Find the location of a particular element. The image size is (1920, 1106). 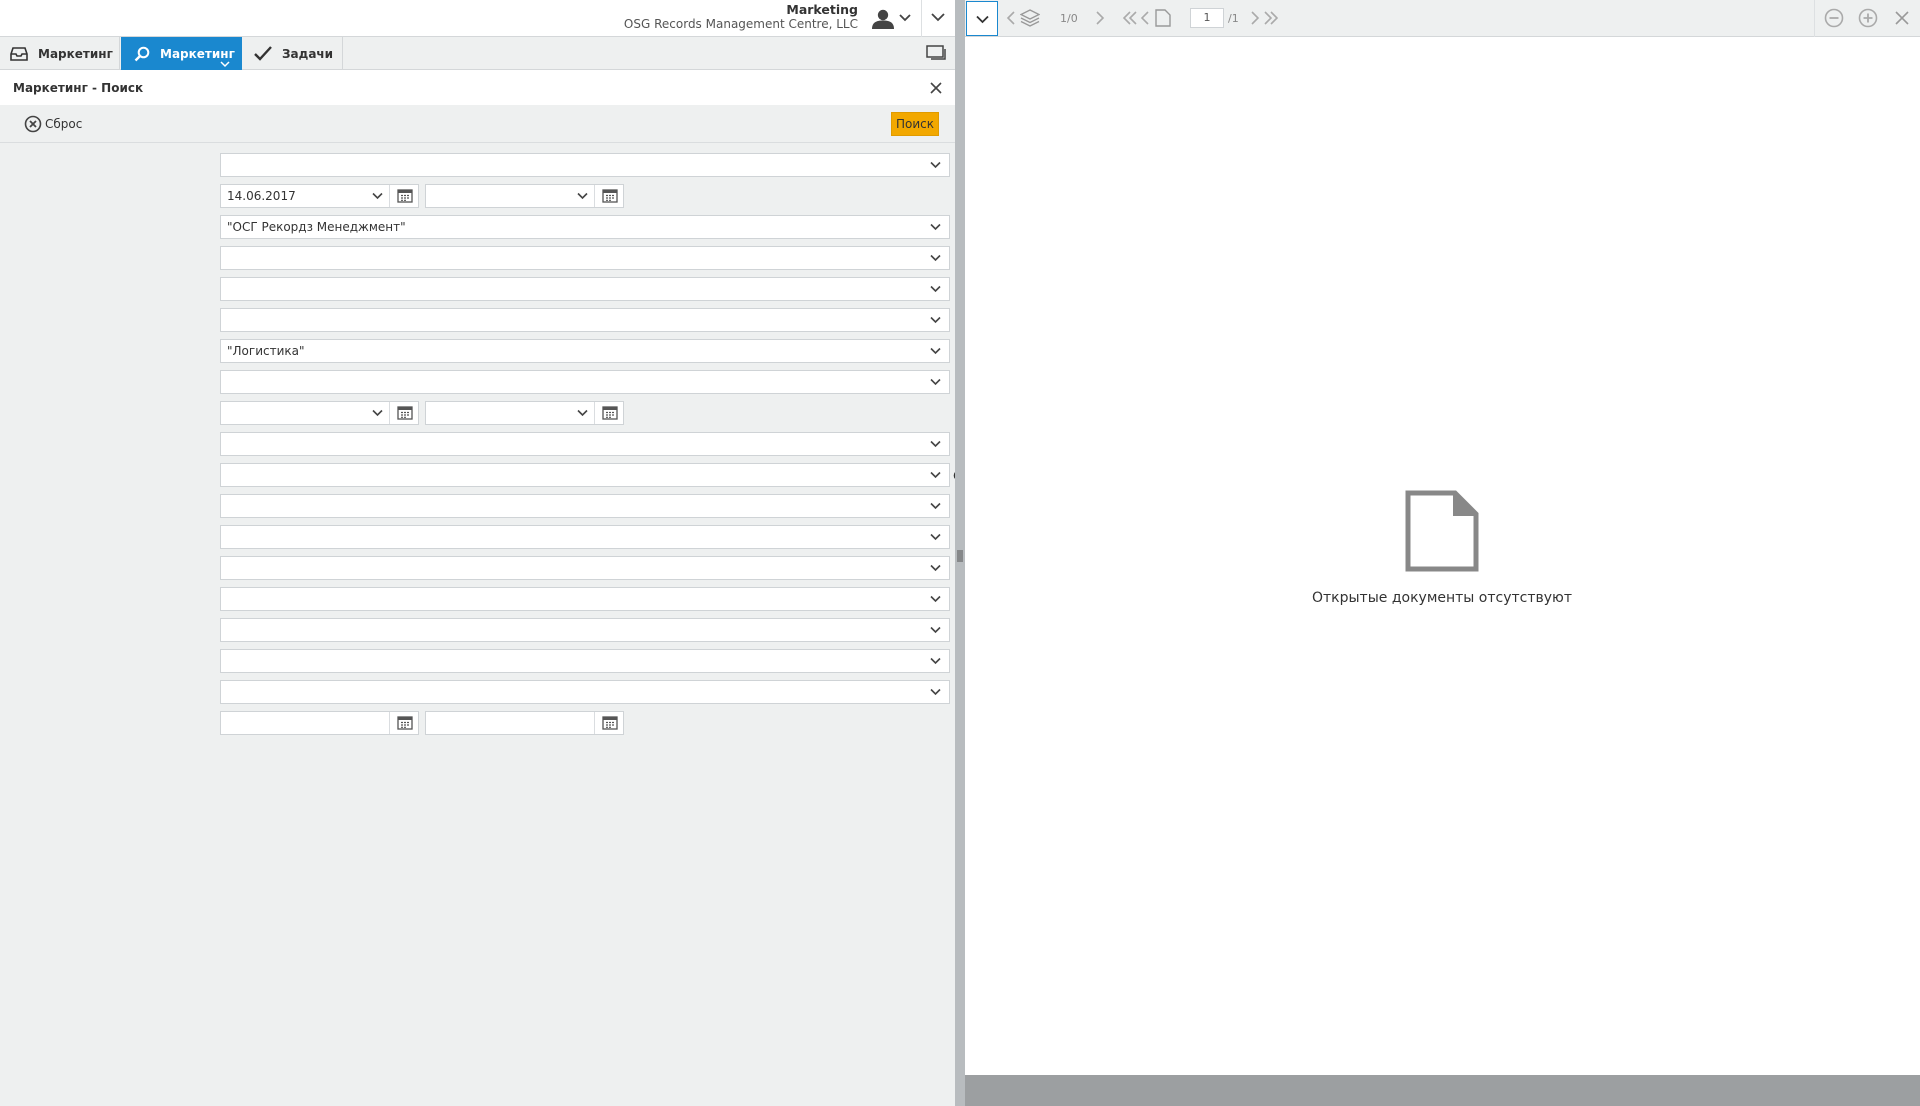

viewer-menu-button is located at coordinates (982, 18).